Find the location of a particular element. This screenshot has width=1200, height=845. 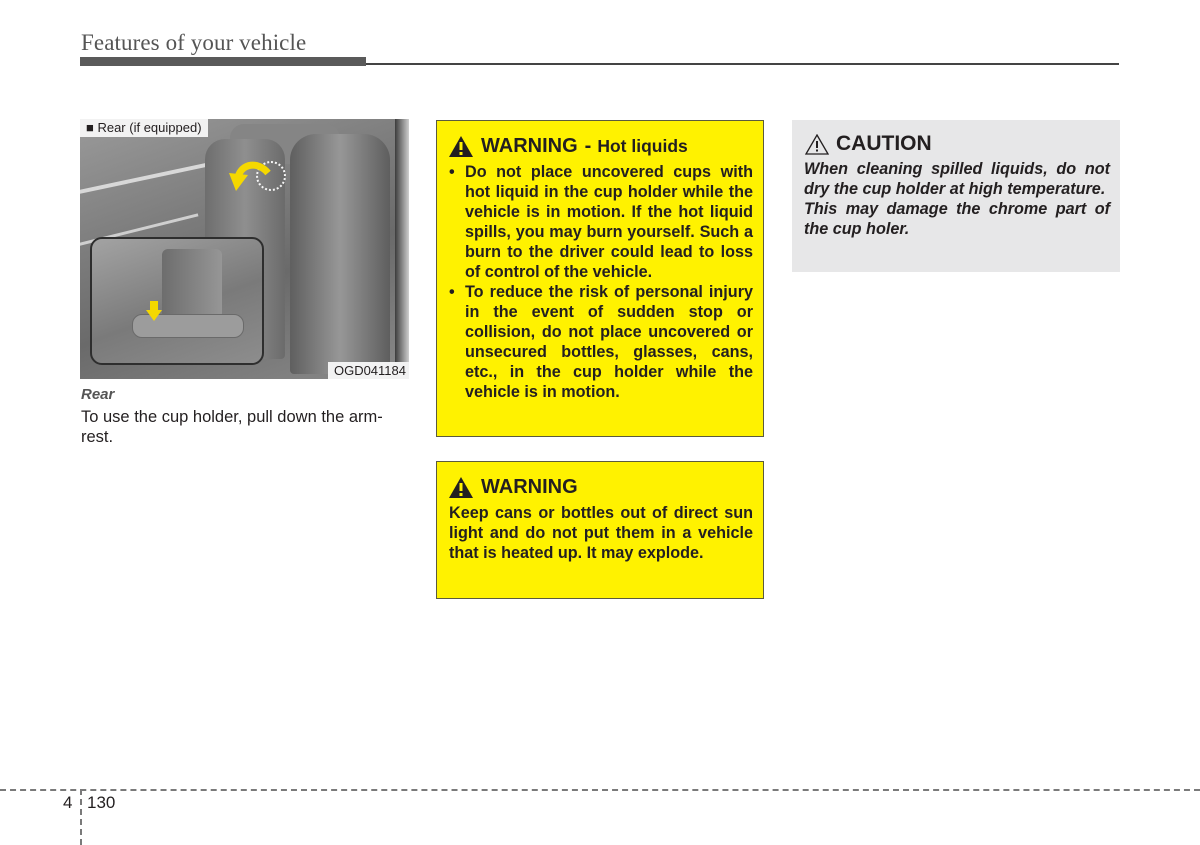

page-number: 130 is located at coordinates (101, 802).